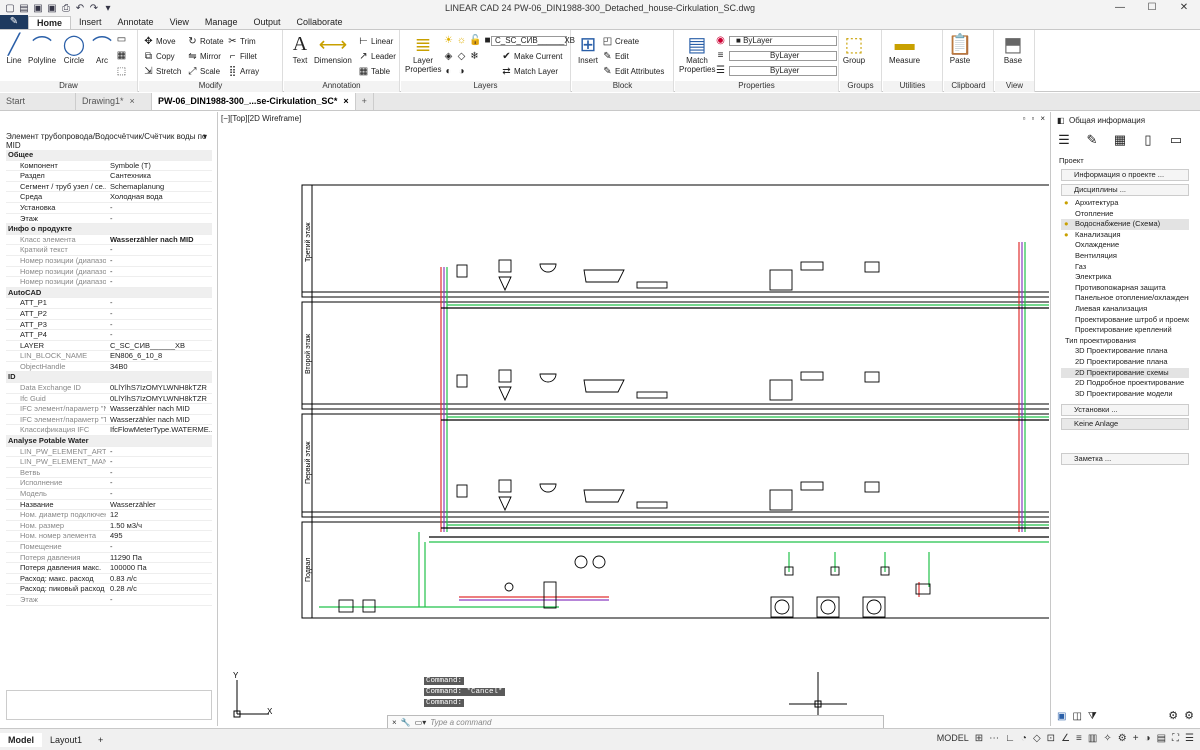 Image resolution: width=1200 pixels, height=750 pixels. What do you see at coordinates (1010, 738) in the screenshot?
I see `ortho-icon: ∟` at bounding box center [1010, 738].